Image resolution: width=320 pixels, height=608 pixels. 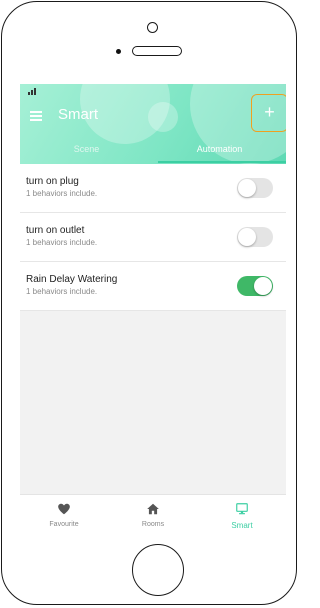 What do you see at coordinates (153, 509) in the screenshot?
I see `home-icon` at bounding box center [153, 509].